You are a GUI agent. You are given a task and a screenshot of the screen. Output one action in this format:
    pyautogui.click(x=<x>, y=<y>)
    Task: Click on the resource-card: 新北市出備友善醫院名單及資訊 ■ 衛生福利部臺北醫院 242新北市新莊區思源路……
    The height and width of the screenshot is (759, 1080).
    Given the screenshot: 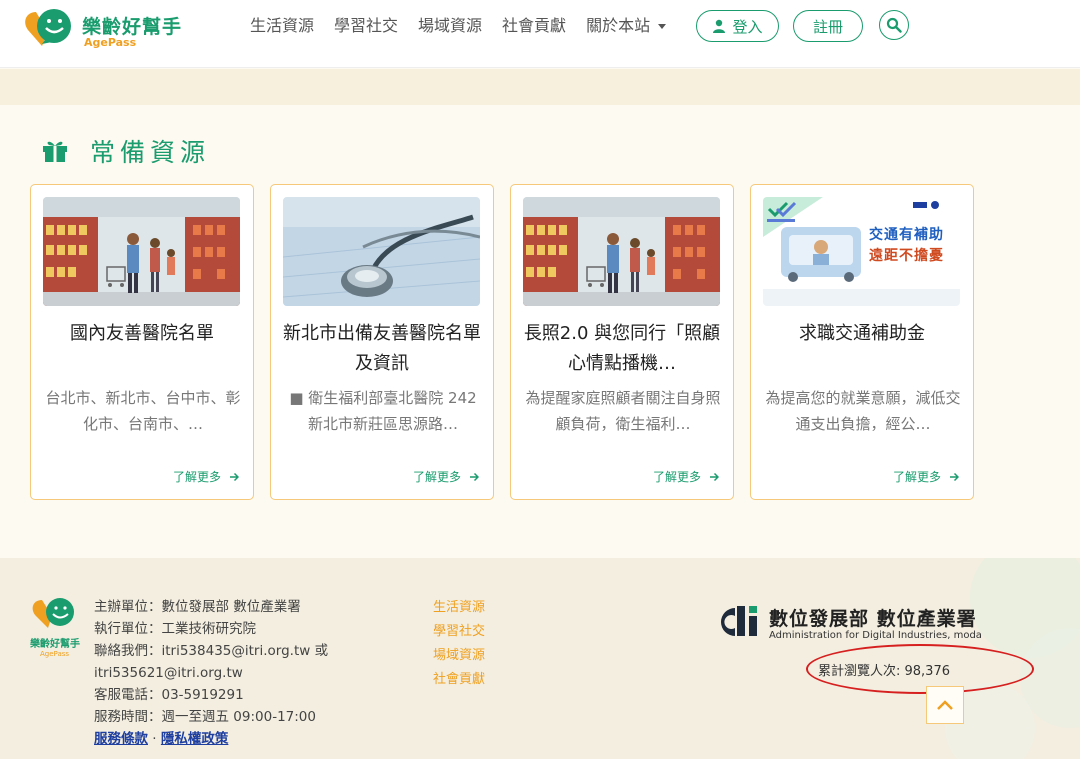 What is the action you would take?
    pyautogui.click(x=382, y=342)
    